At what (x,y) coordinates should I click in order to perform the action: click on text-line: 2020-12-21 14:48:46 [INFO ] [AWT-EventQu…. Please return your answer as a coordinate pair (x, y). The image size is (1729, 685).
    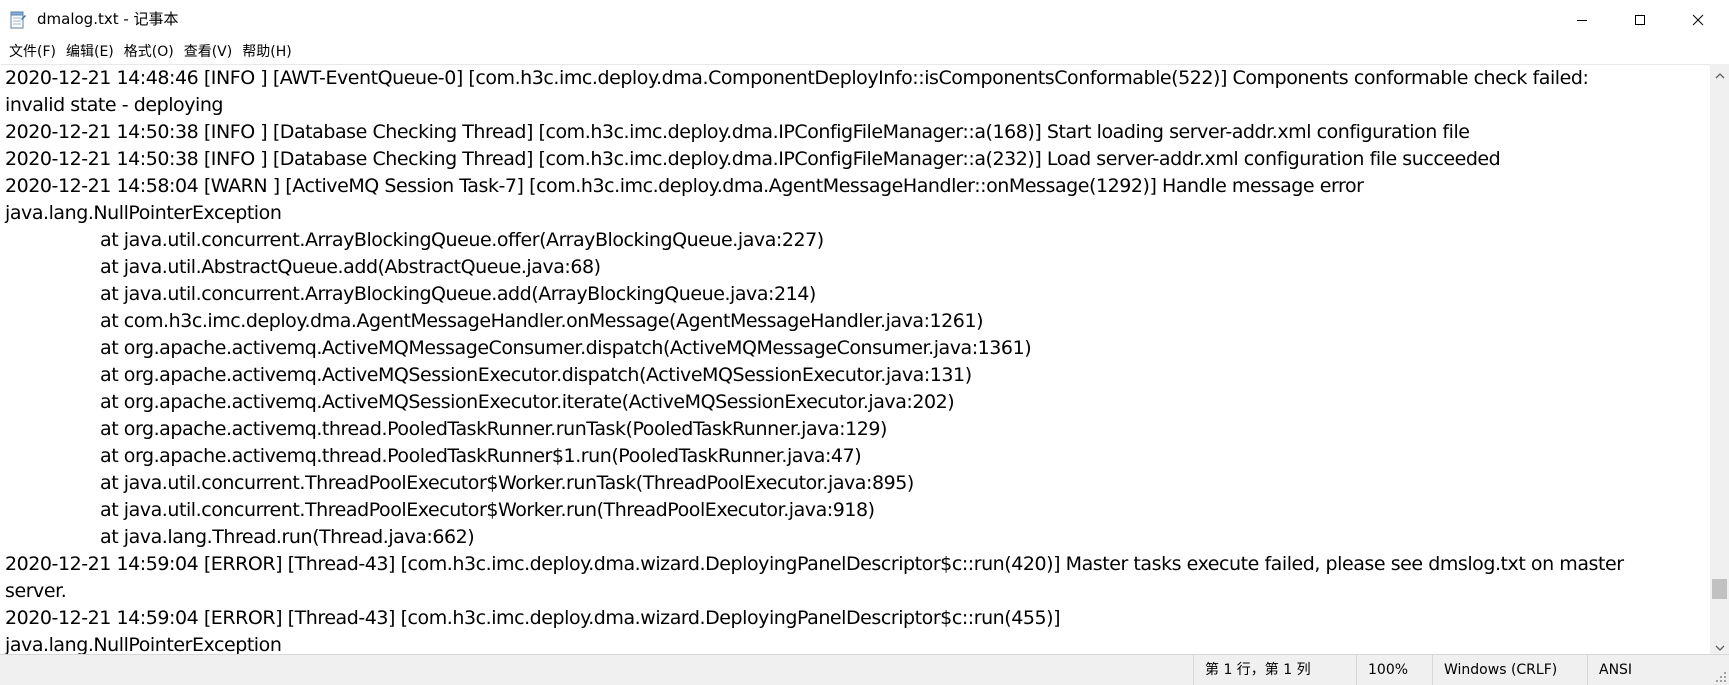
    Looking at the image, I should click on (797, 78).